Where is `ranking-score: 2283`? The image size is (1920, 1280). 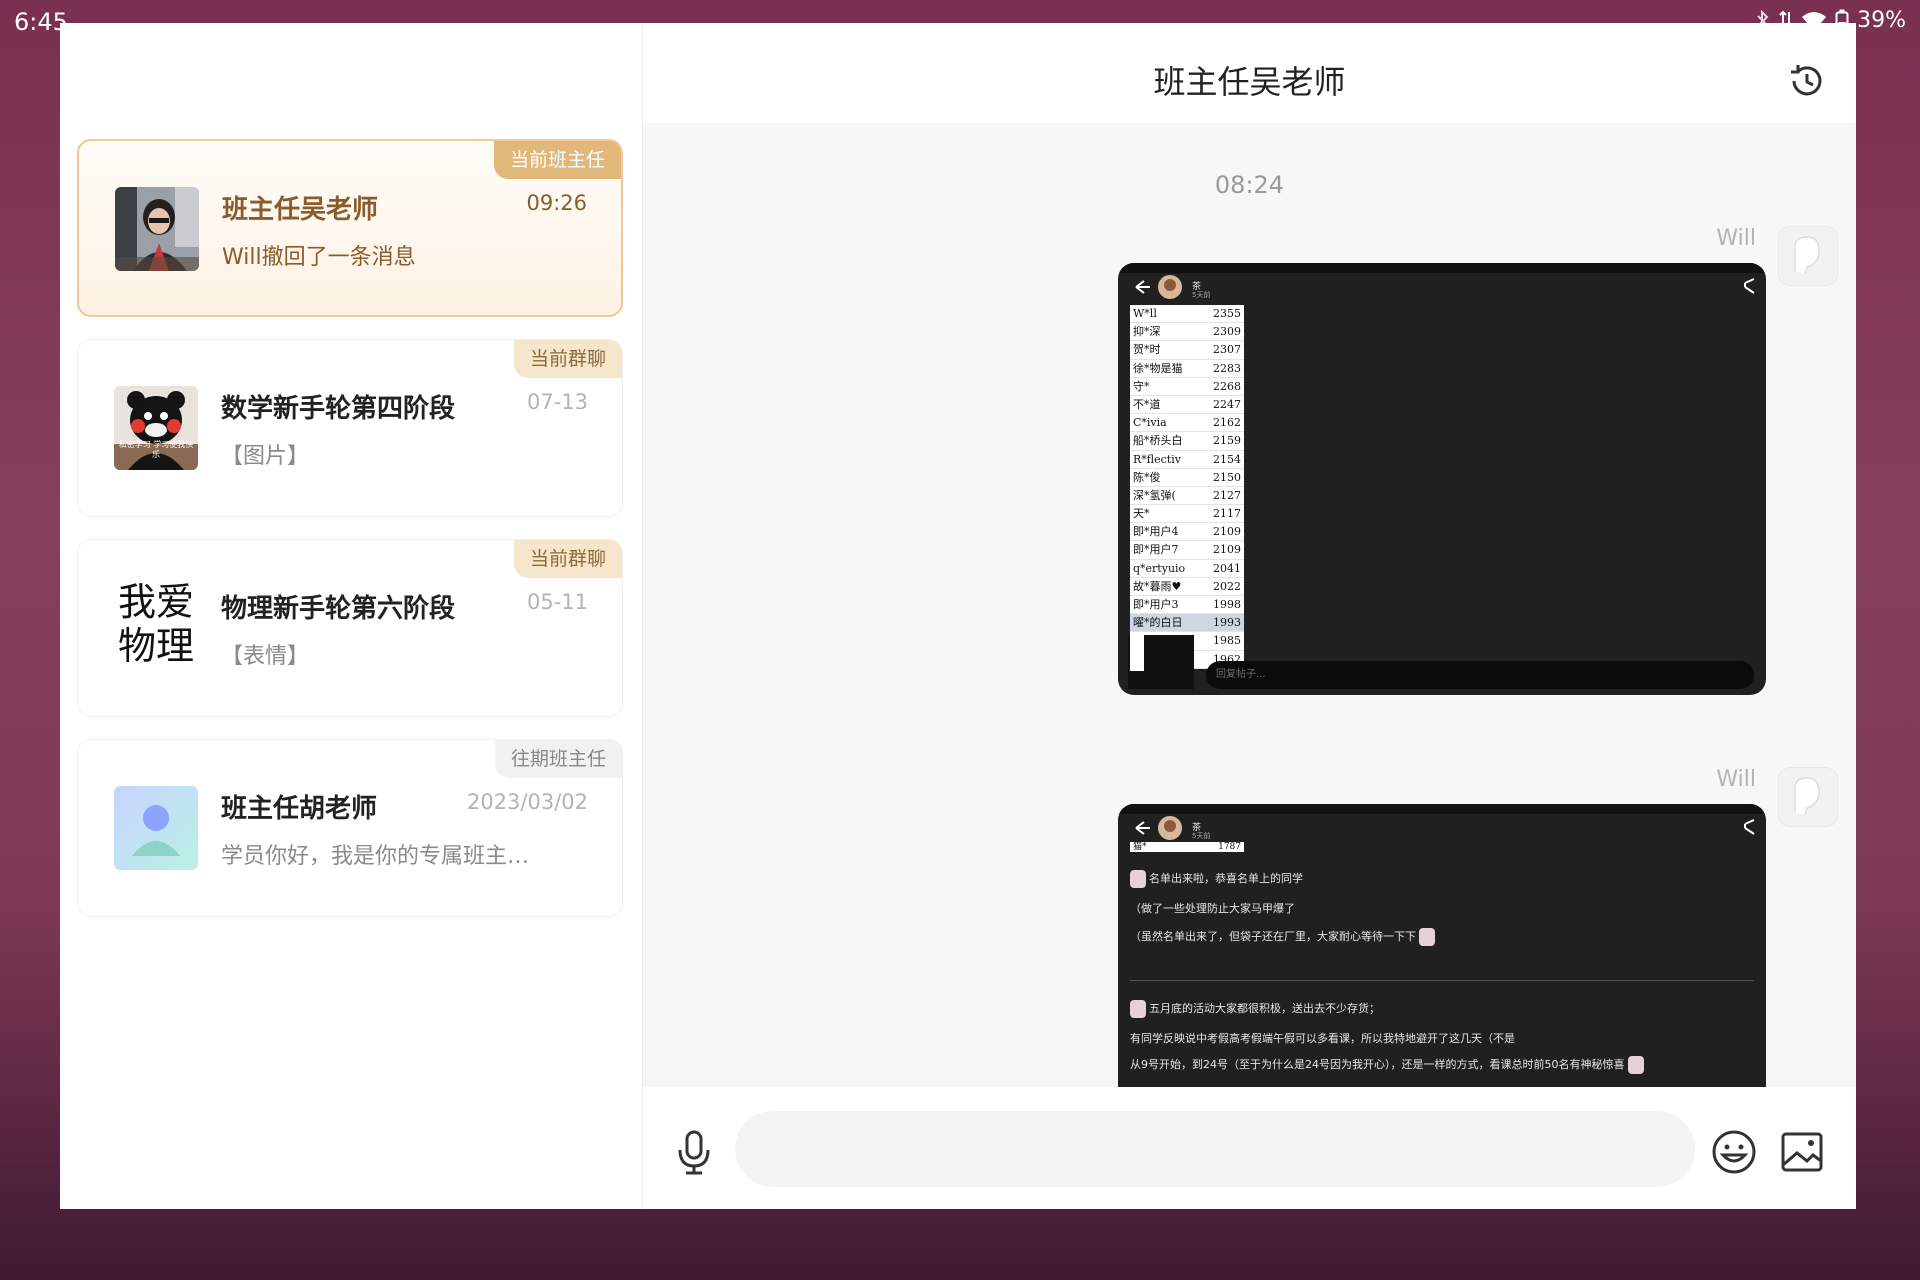 ranking-score: 2283 is located at coordinates (1227, 368).